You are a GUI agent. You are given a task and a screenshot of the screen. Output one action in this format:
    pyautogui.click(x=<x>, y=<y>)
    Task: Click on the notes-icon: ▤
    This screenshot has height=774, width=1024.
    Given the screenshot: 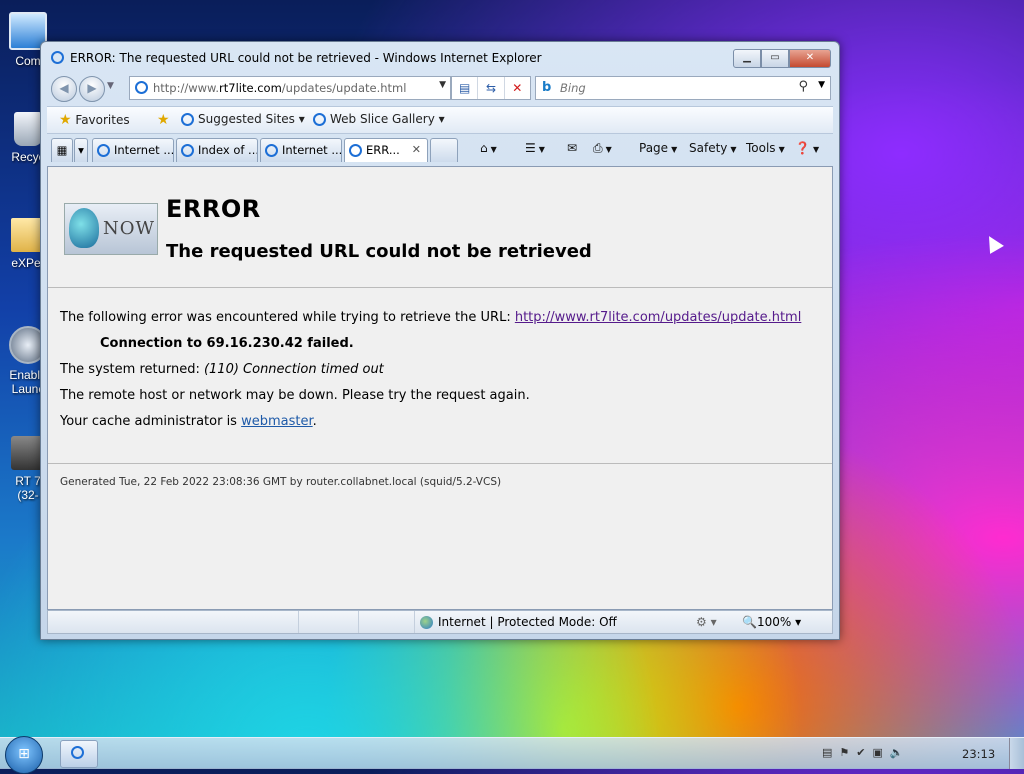 What is the action you would take?
    pyautogui.click(x=827, y=752)
    